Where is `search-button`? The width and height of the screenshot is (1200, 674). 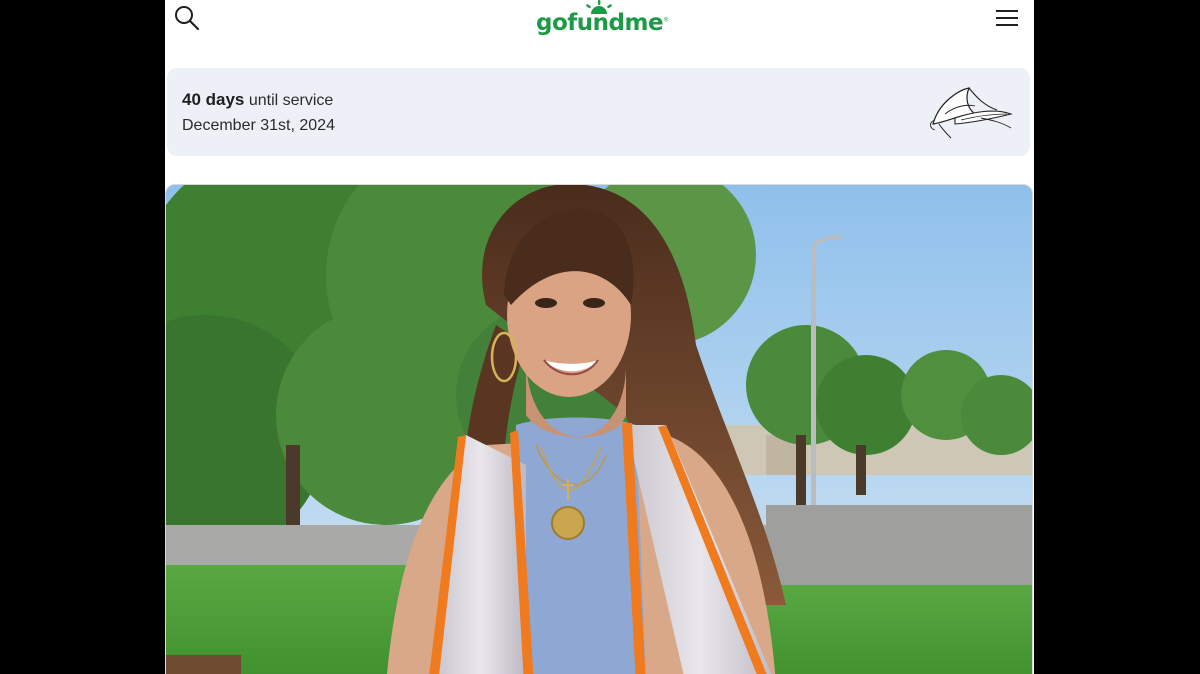 search-button is located at coordinates (187, 18).